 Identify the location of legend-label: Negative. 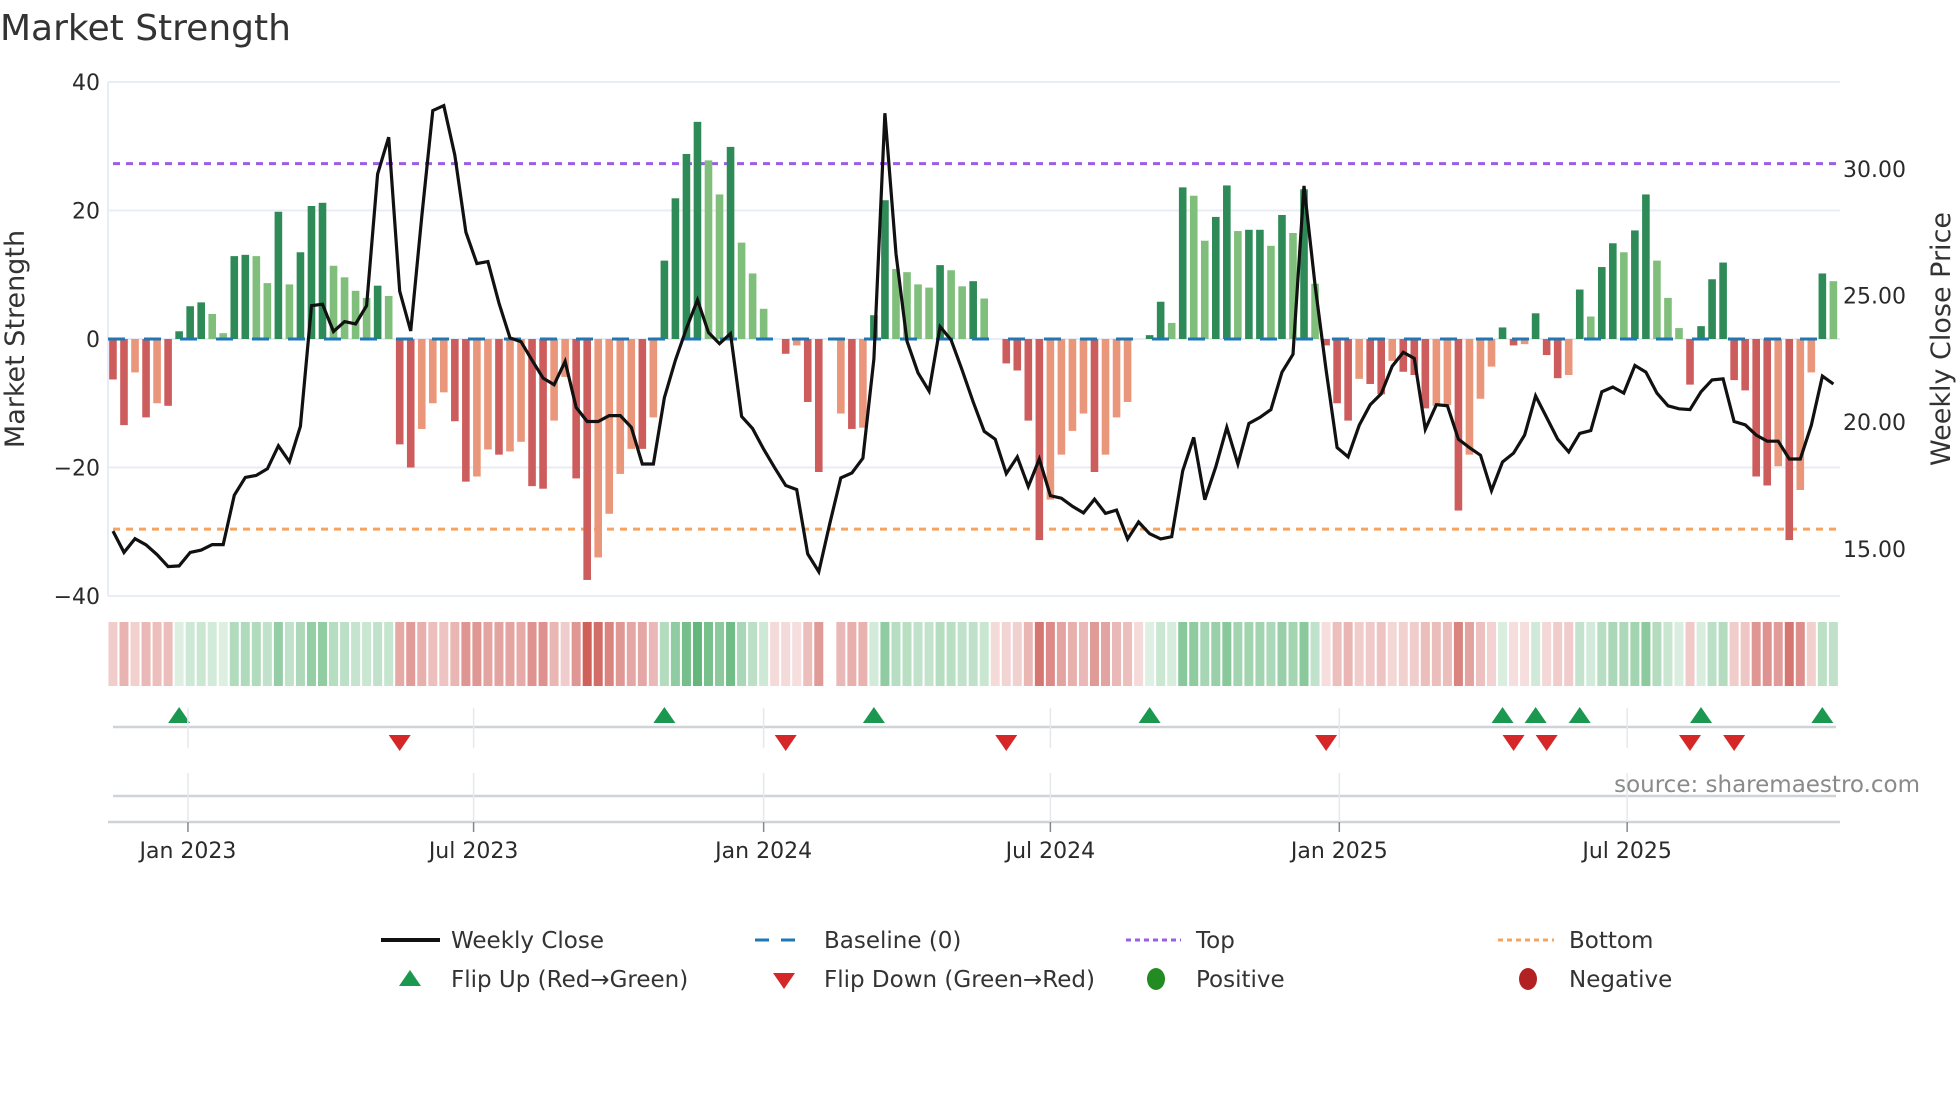
(1620, 980).